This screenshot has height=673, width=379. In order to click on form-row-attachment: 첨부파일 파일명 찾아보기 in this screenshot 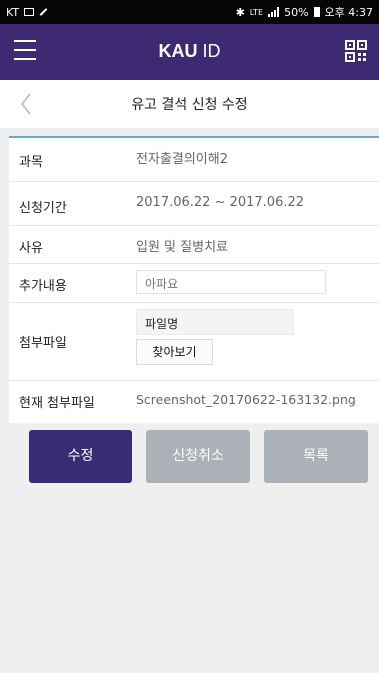, I will do `click(194, 342)`.